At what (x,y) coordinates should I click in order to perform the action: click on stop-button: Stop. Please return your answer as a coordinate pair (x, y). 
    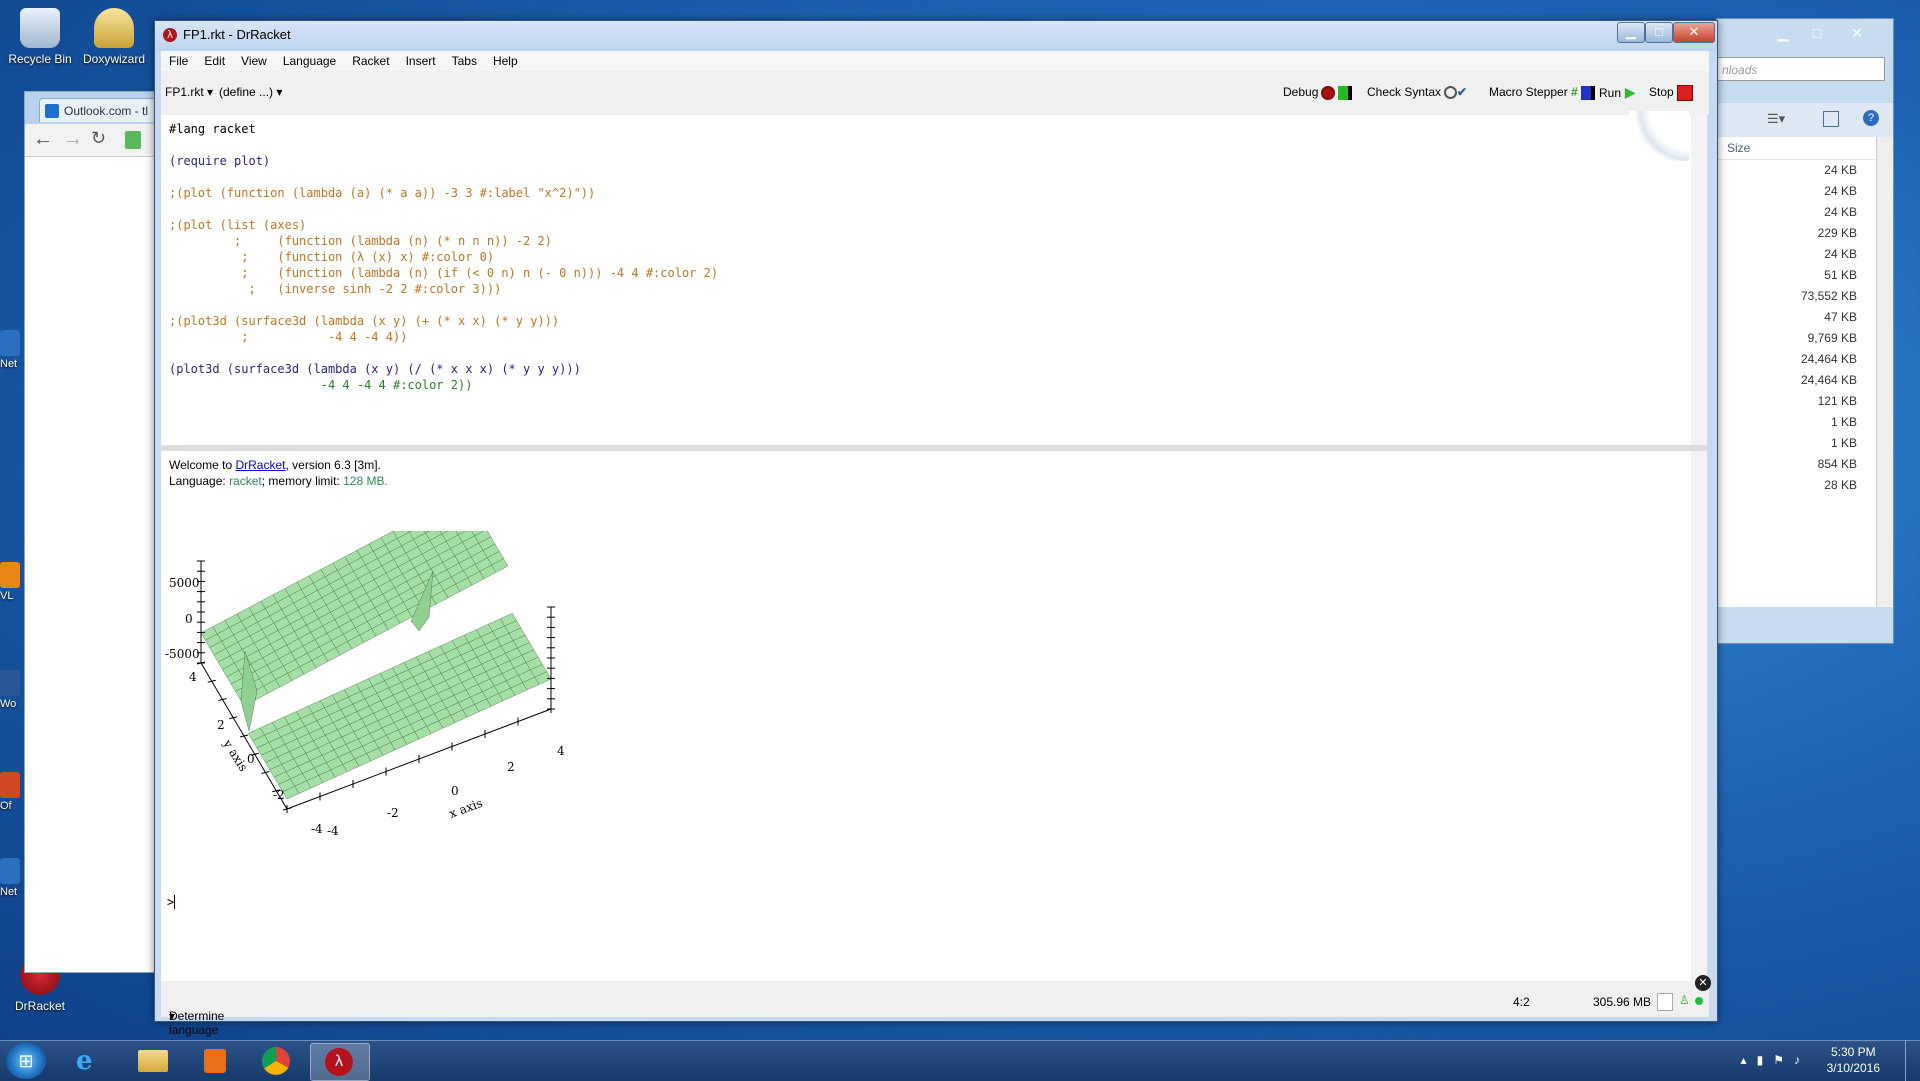
    Looking at the image, I should click on (1671, 92).